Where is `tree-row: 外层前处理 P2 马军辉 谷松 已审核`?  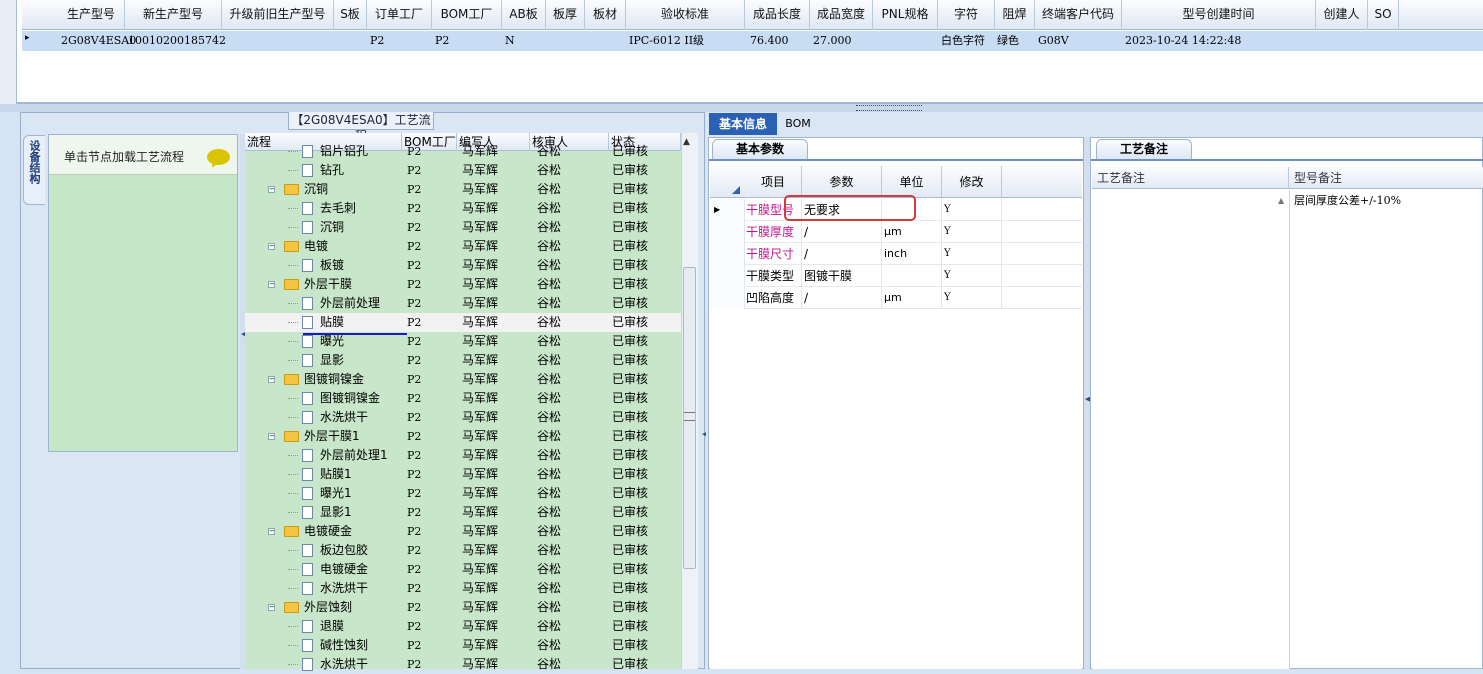 tree-row: 外层前处理 P2 马军辉 谷松 已审核 is located at coordinates (463, 303).